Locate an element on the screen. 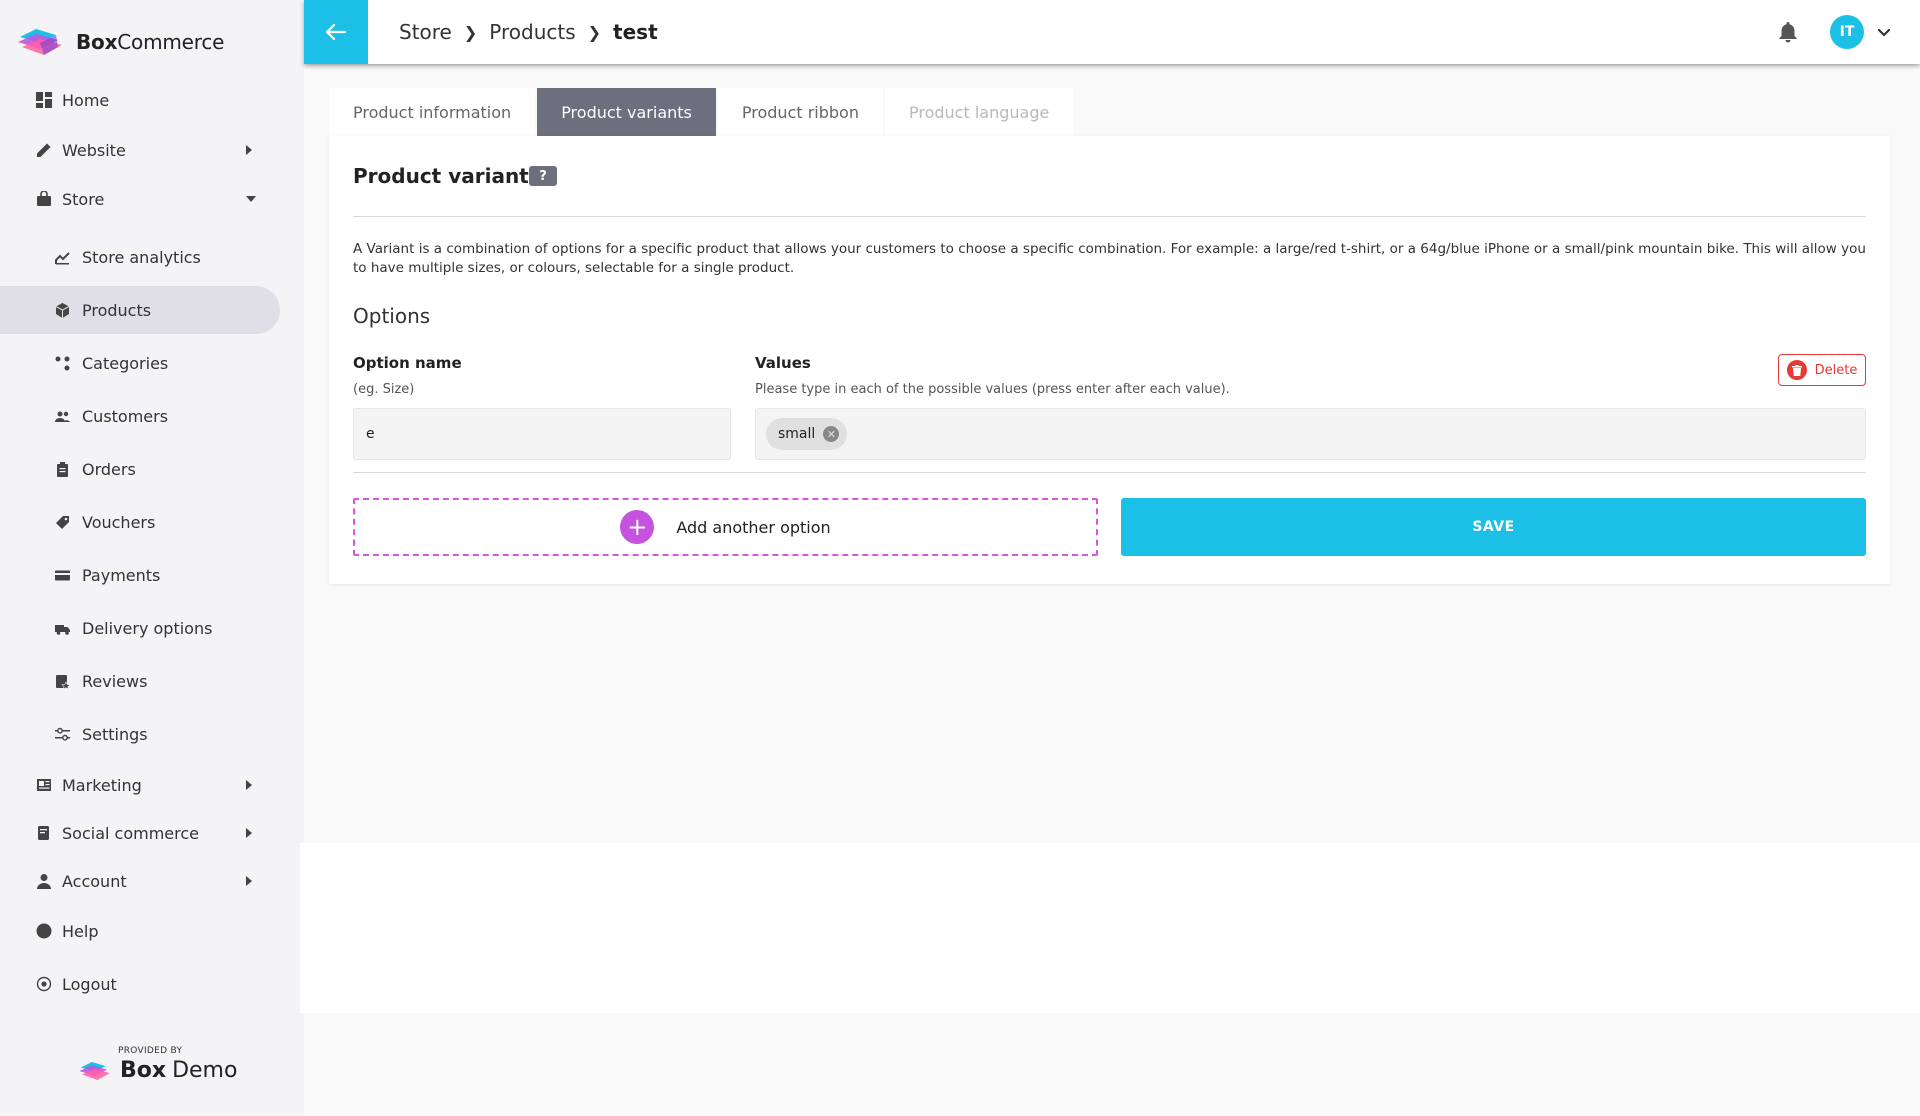 This screenshot has height=1116, width=1920. help-circle-icon is located at coordinates (43, 931).